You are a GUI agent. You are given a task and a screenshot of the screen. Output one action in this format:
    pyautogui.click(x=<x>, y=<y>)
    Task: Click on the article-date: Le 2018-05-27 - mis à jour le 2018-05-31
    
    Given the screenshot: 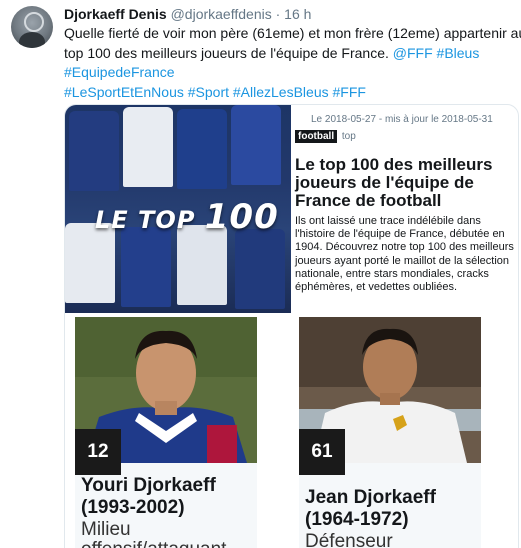 What is the action you would take?
    pyautogui.click(x=402, y=119)
    